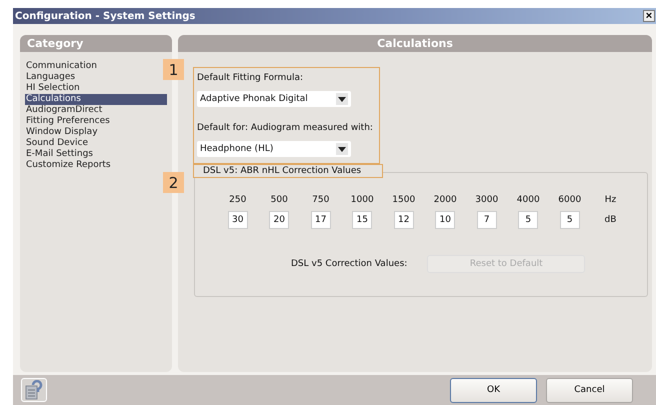  Describe the element at coordinates (105, 16) in the screenshot. I see `window-title: Configuration - System Settings` at that location.